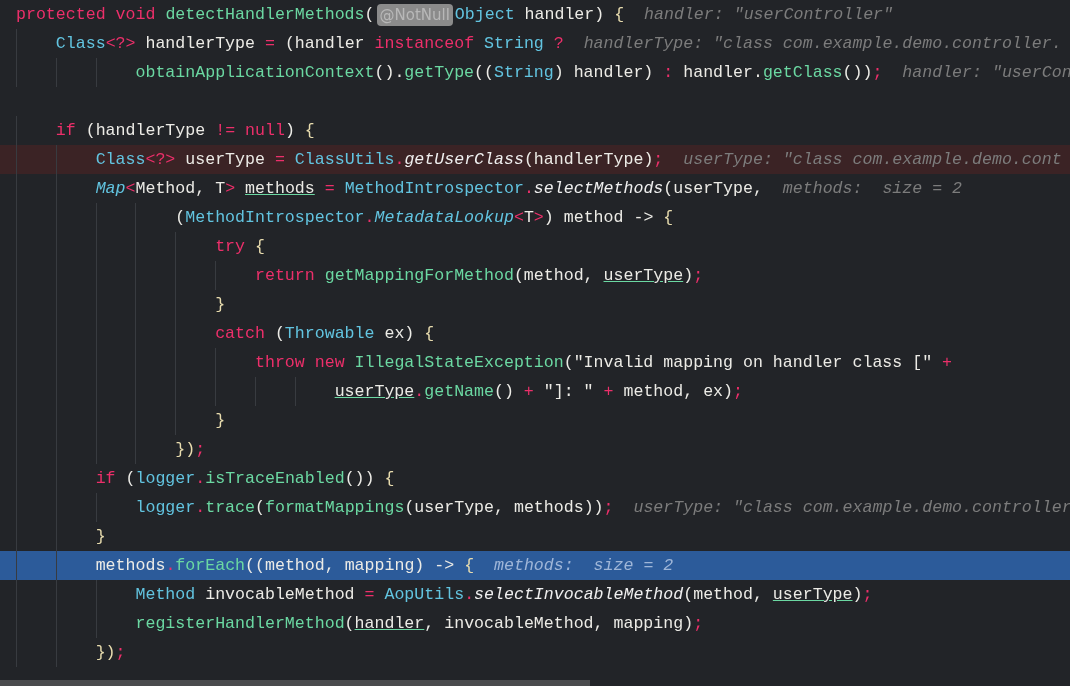 This screenshot has width=1070, height=686. What do you see at coordinates (379, 391) in the screenshot?
I see `code-text: userType.getName() + "]: " + method, ex);` at bounding box center [379, 391].